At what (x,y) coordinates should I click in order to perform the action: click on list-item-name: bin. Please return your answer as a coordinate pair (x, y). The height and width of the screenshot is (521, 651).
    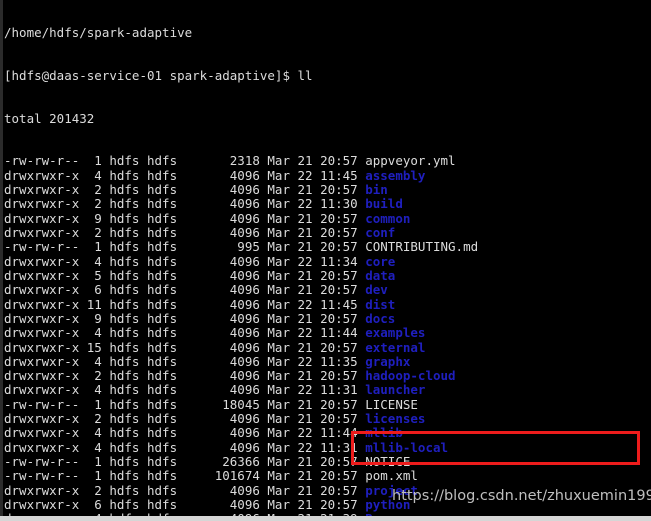
    Looking at the image, I should click on (376, 189).